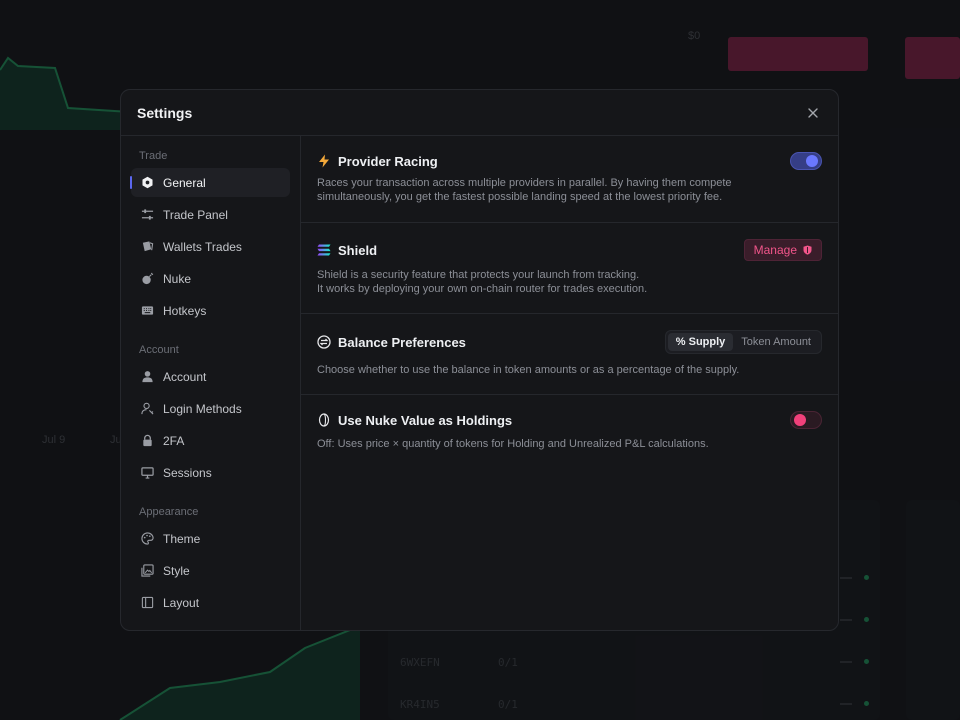 This screenshot has height=720, width=960. I want to click on balance-mode-segmented-control: % Supply Token Amount, so click(743, 342).